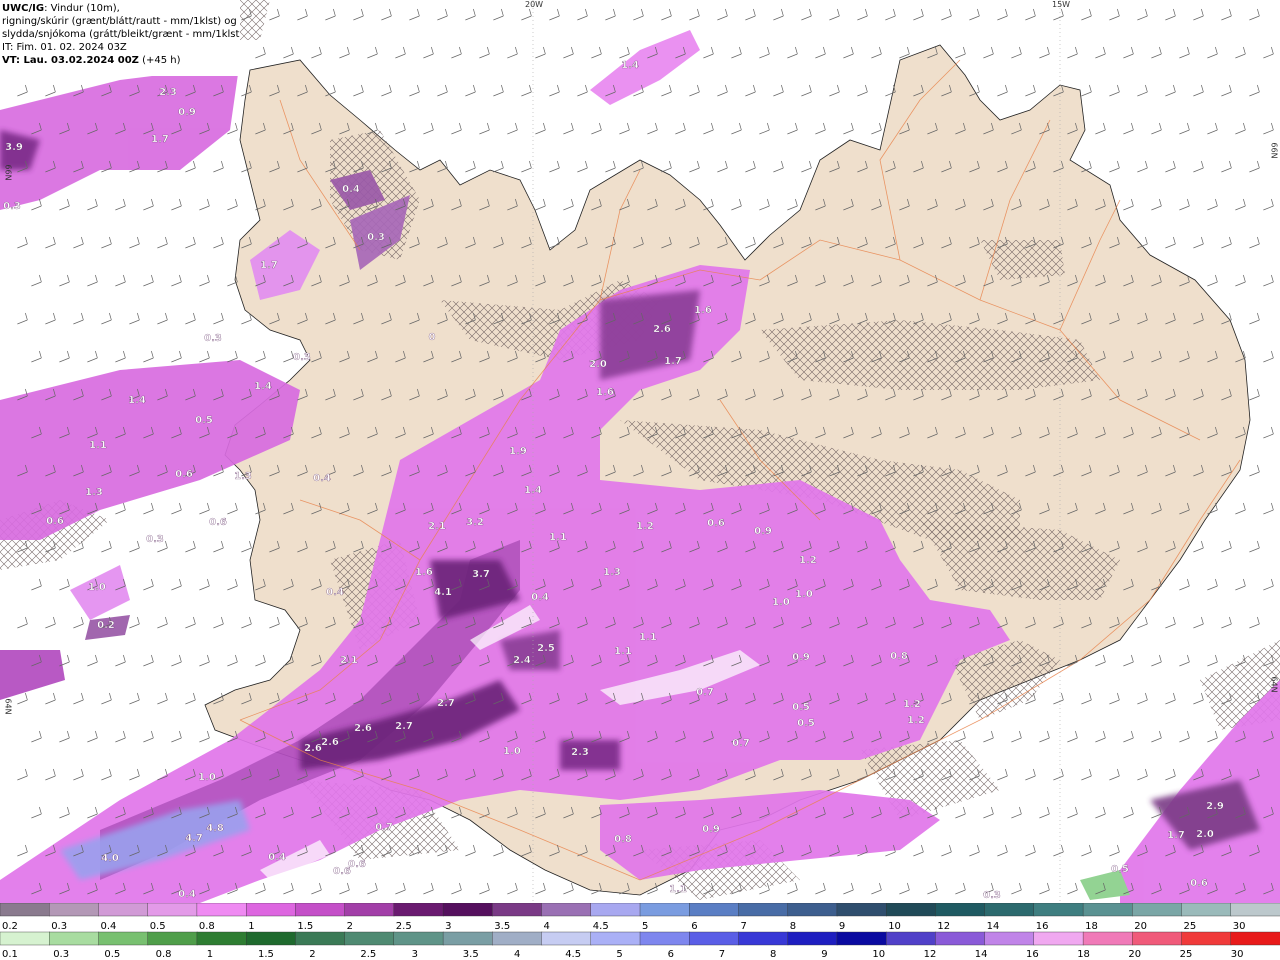 Image resolution: width=1280 pixels, height=960 pixels. Describe the element at coordinates (1274, 684) in the screenshot. I see `latitude-label-64n-right: 64N` at that location.